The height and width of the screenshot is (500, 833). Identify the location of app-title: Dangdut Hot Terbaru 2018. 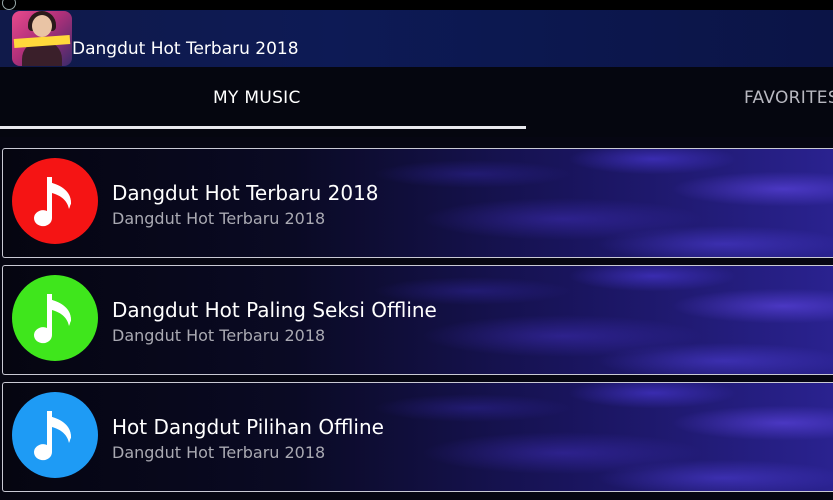
(185, 49).